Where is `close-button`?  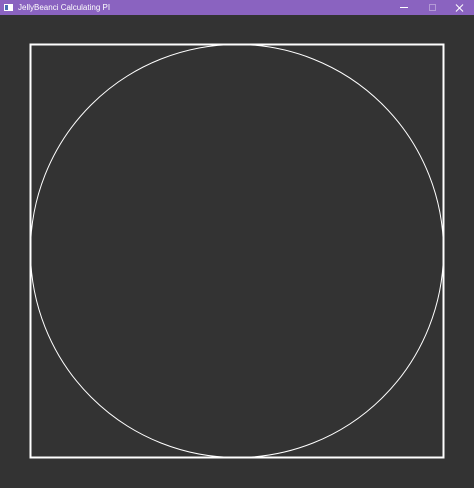
close-button is located at coordinates (460, 7).